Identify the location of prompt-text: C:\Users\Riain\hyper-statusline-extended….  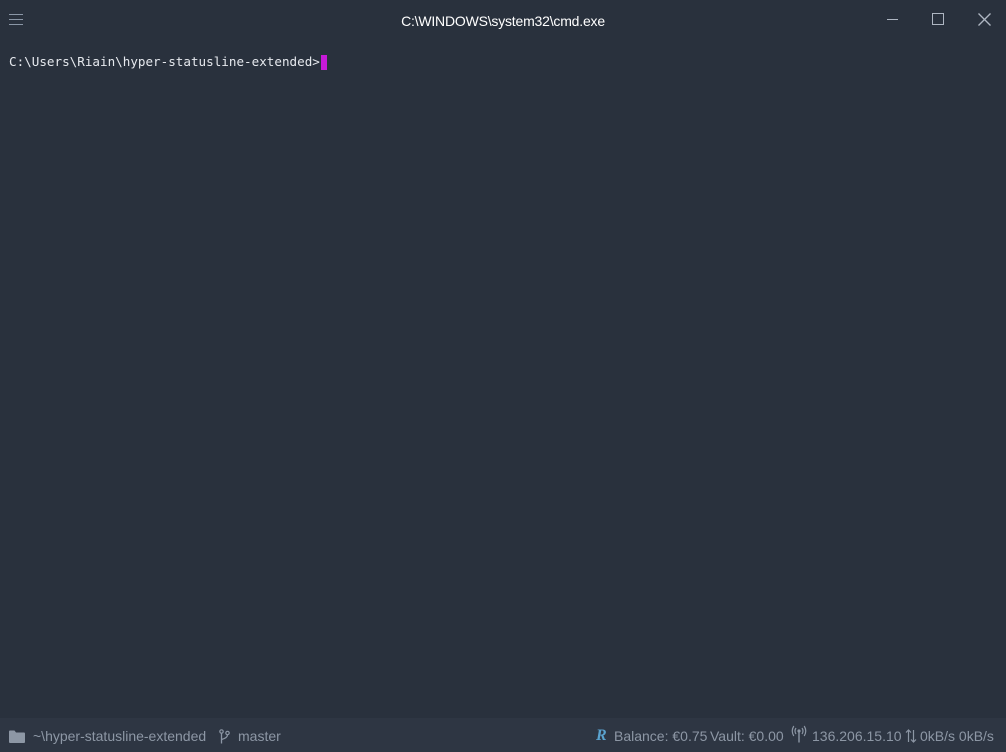
(164, 61).